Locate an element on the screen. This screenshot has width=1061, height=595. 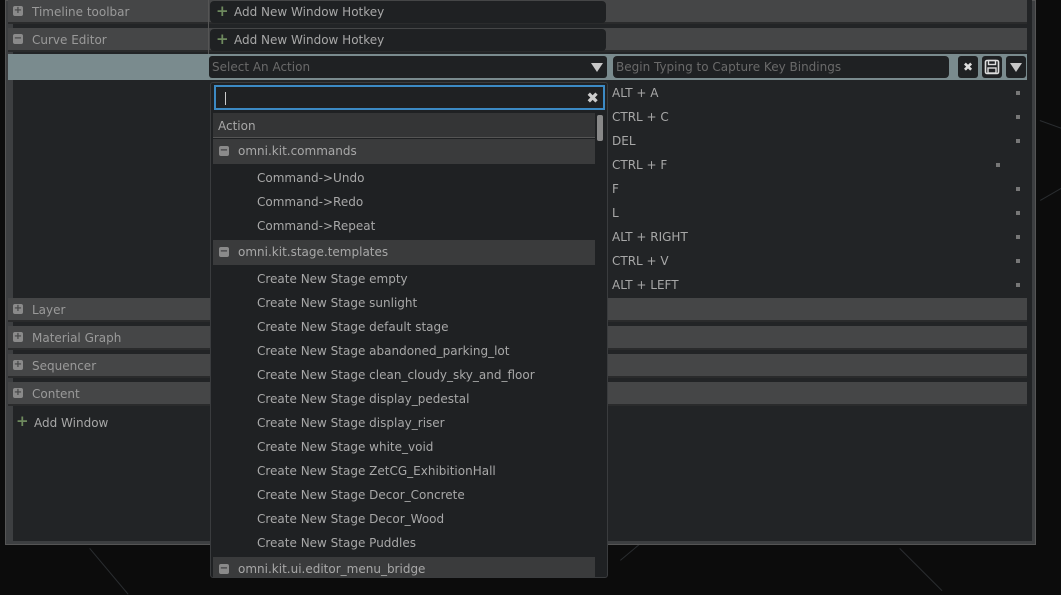
action-item: Create New Stage default stage is located at coordinates (353, 327).